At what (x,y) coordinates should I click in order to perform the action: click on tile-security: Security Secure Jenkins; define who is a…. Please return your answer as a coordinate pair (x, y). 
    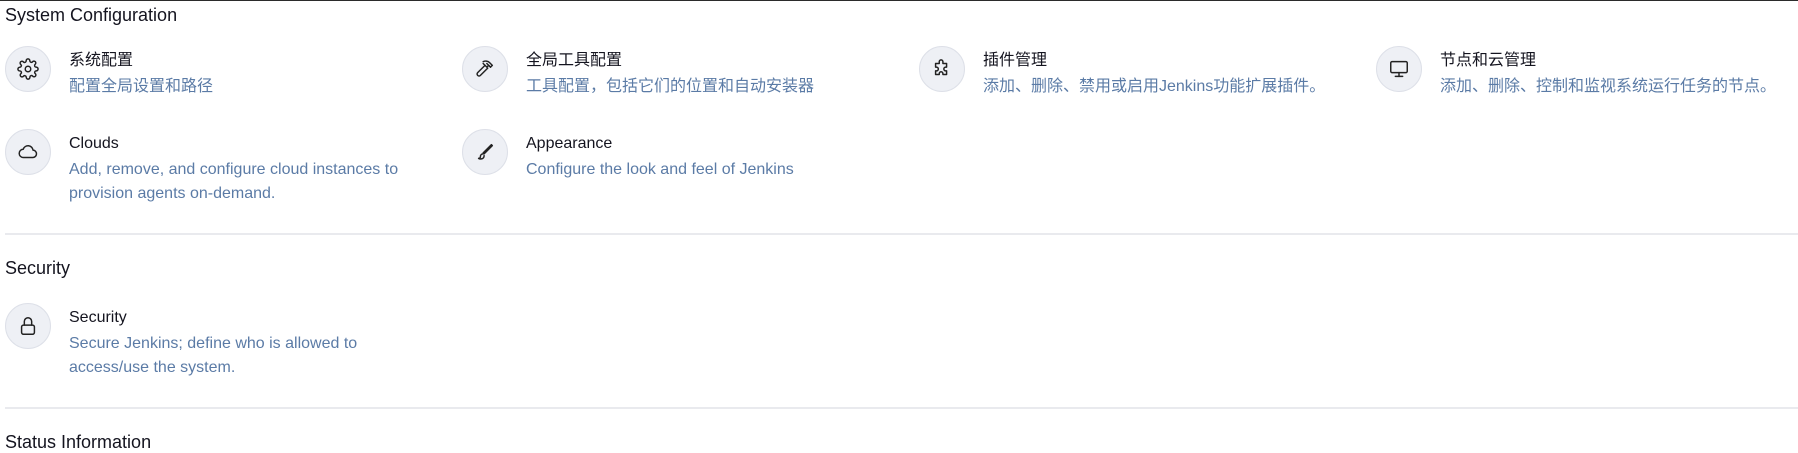
    Looking at the image, I should click on (215, 341).